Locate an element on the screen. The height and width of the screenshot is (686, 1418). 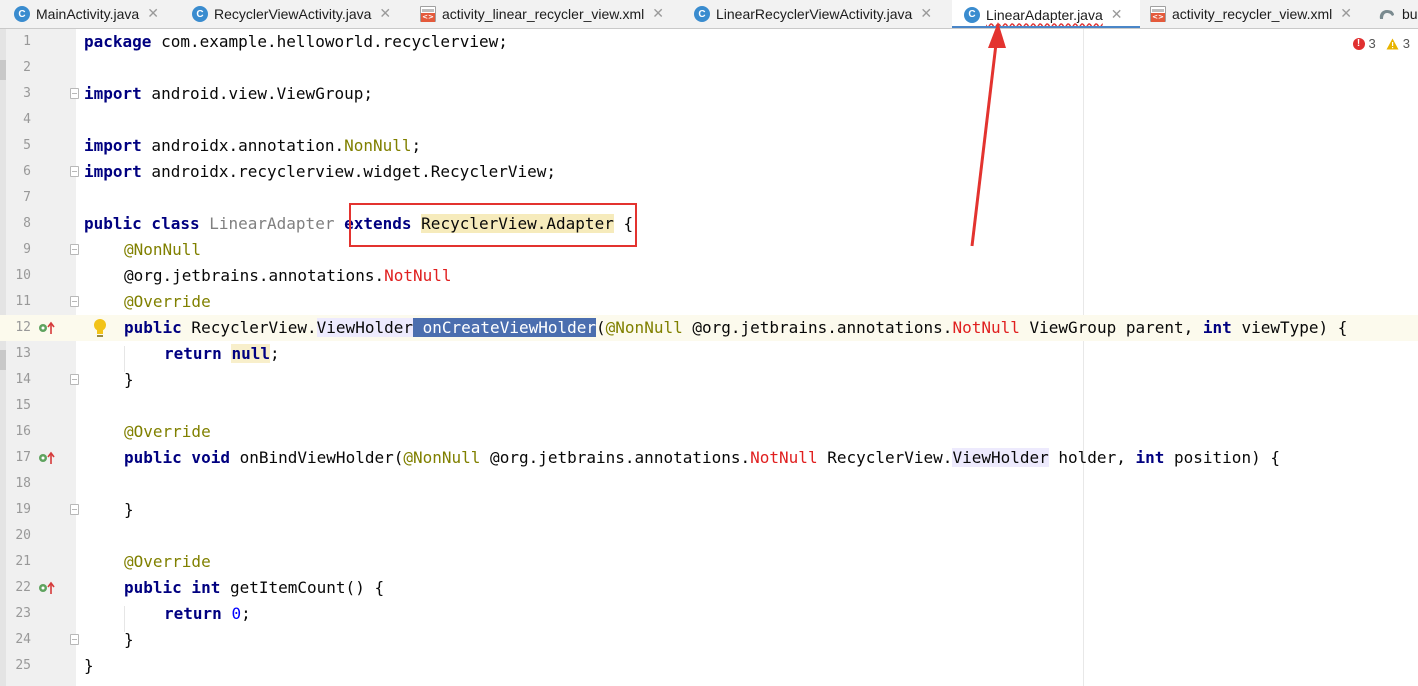
line-number: 7 is located at coordinates (27, 197).